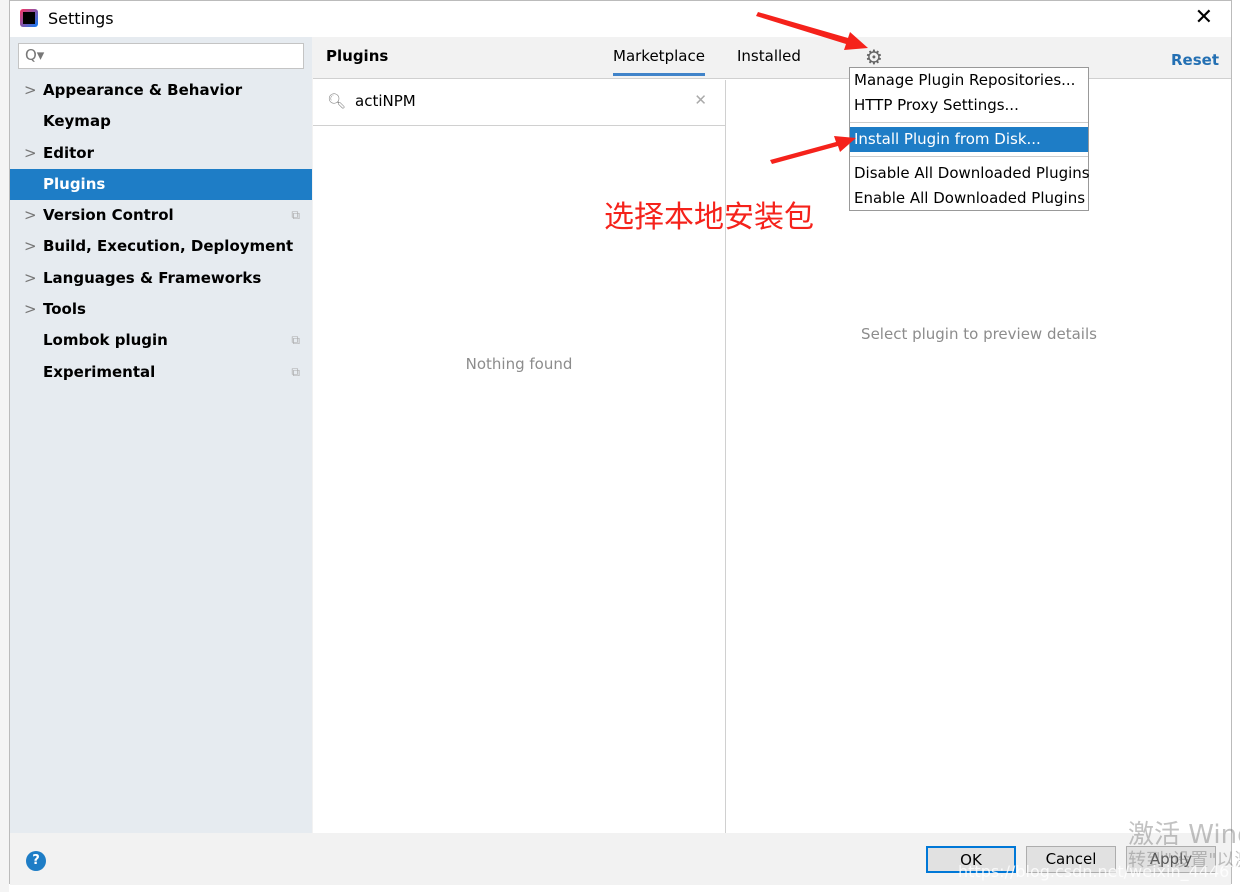  I want to click on sidebar-item-label: Appearance & Behavior, so click(143, 90).